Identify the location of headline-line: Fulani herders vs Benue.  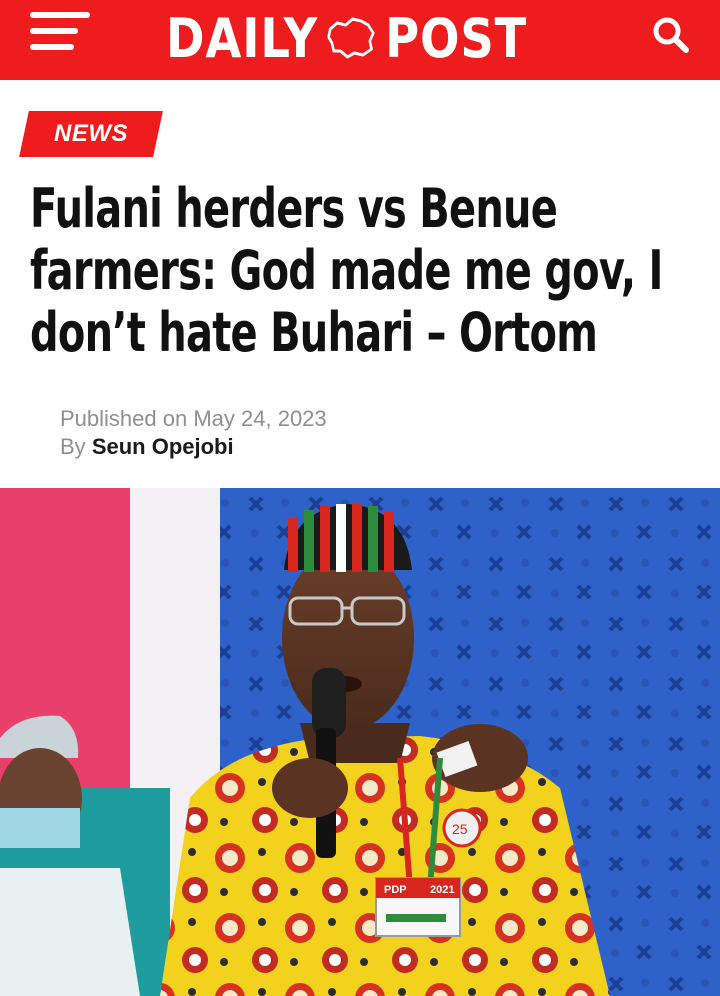
(294, 208).